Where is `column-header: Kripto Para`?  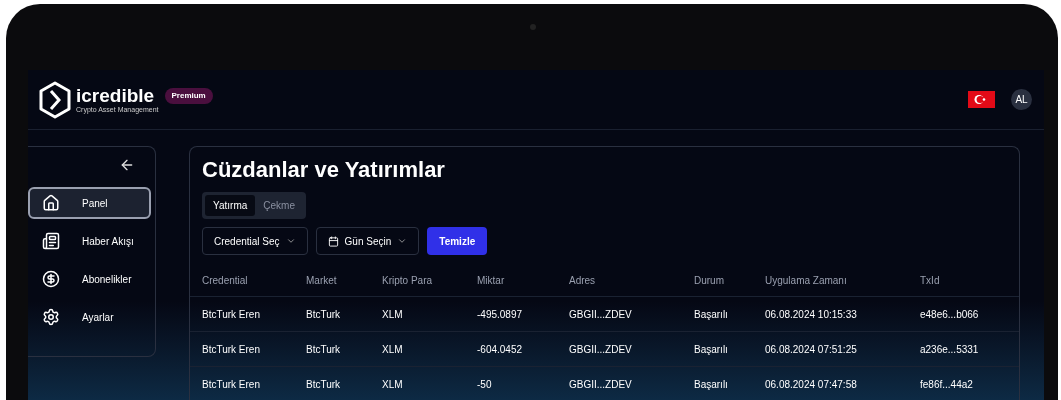 column-header: Kripto Para is located at coordinates (408, 281).